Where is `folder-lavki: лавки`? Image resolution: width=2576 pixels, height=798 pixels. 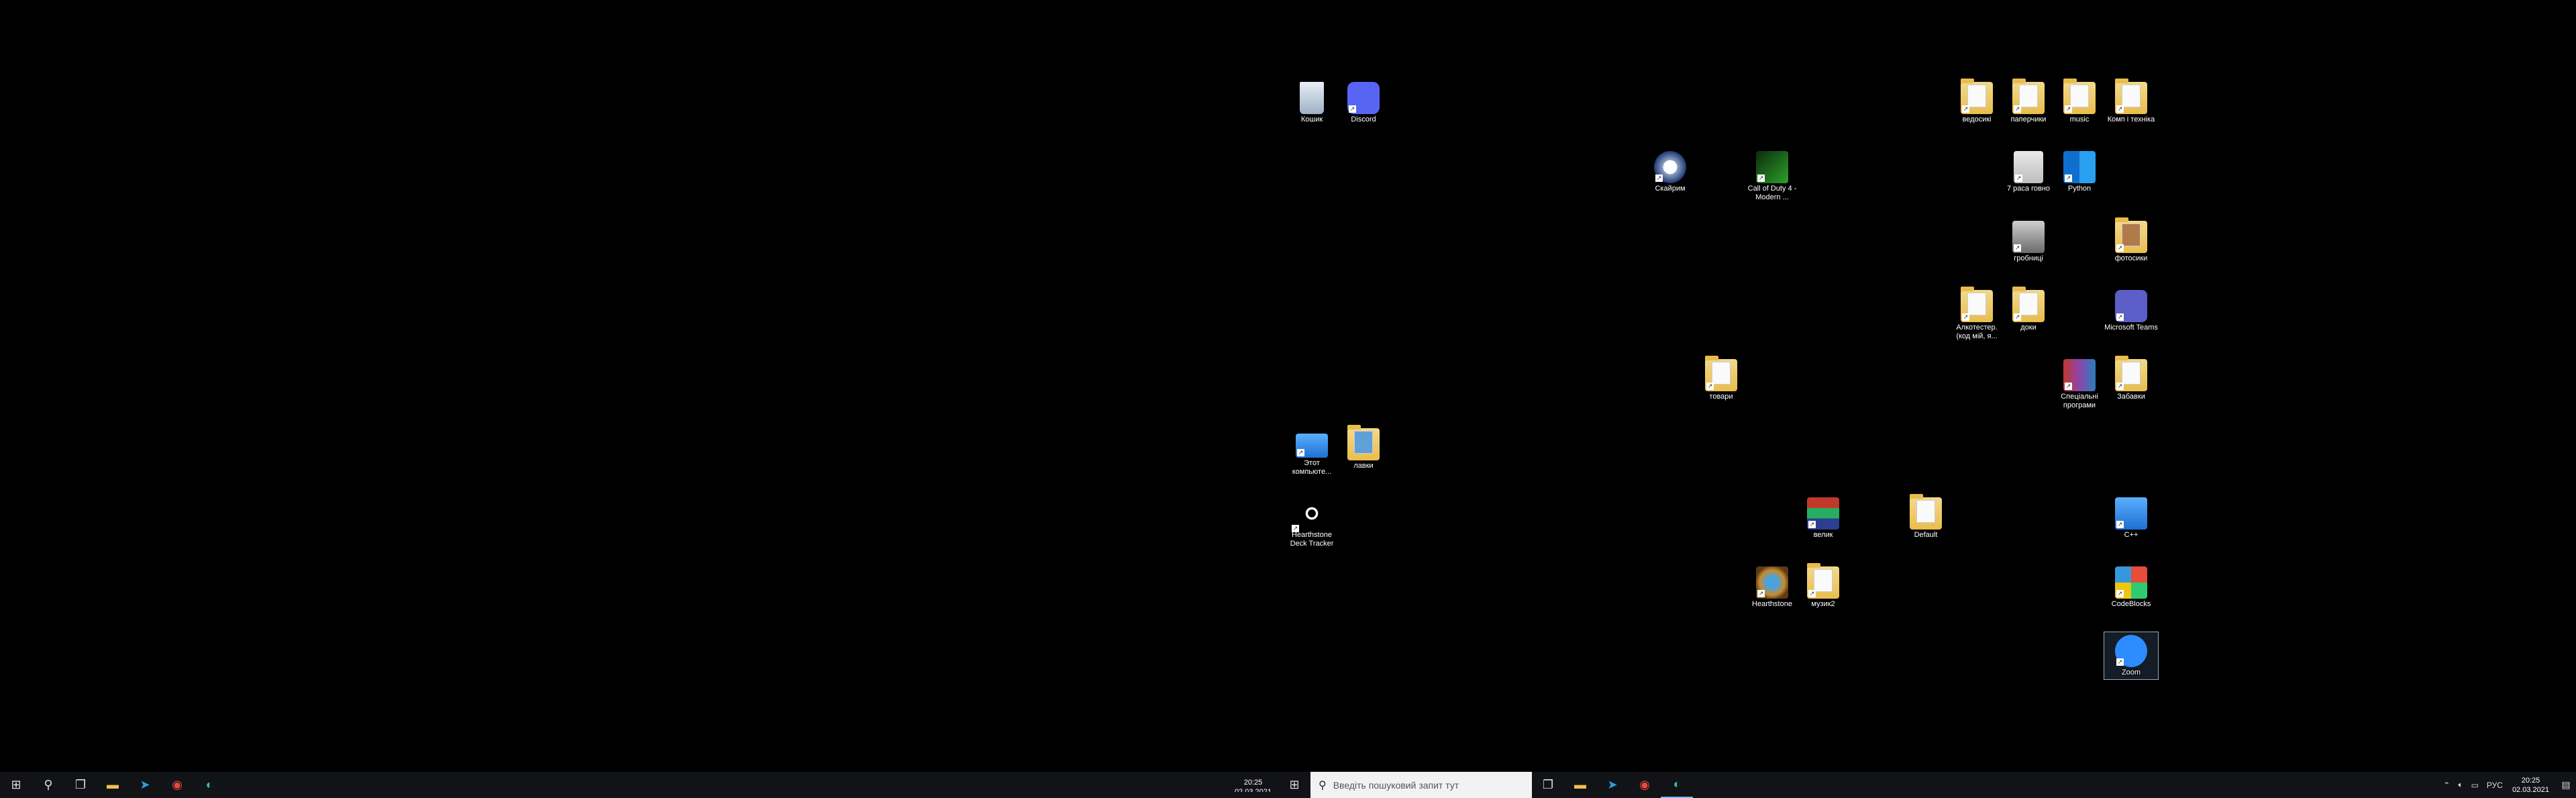 folder-lavki: лавки is located at coordinates (1363, 448).